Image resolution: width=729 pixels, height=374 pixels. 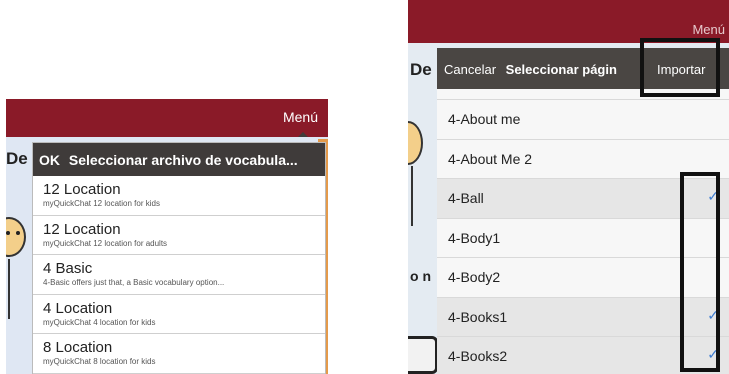 What do you see at coordinates (474, 237) in the screenshot?
I see `list-item-label: 4-Body1` at bounding box center [474, 237].